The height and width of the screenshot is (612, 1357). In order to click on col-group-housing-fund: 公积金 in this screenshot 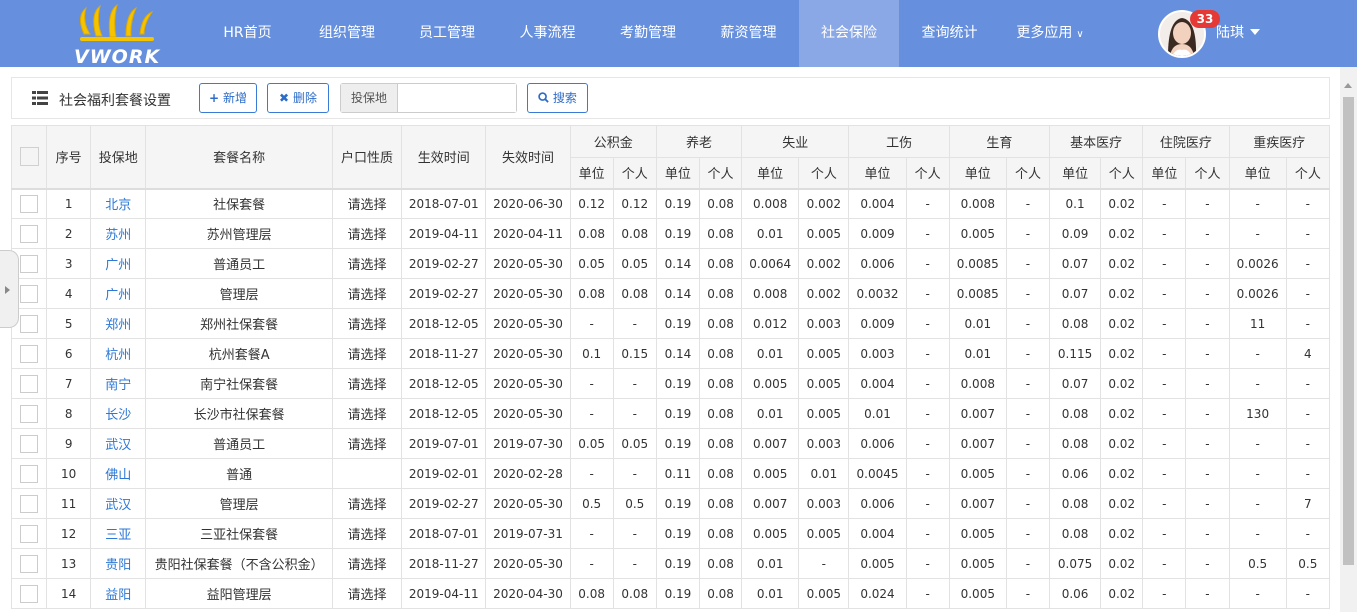, I will do `click(613, 141)`.